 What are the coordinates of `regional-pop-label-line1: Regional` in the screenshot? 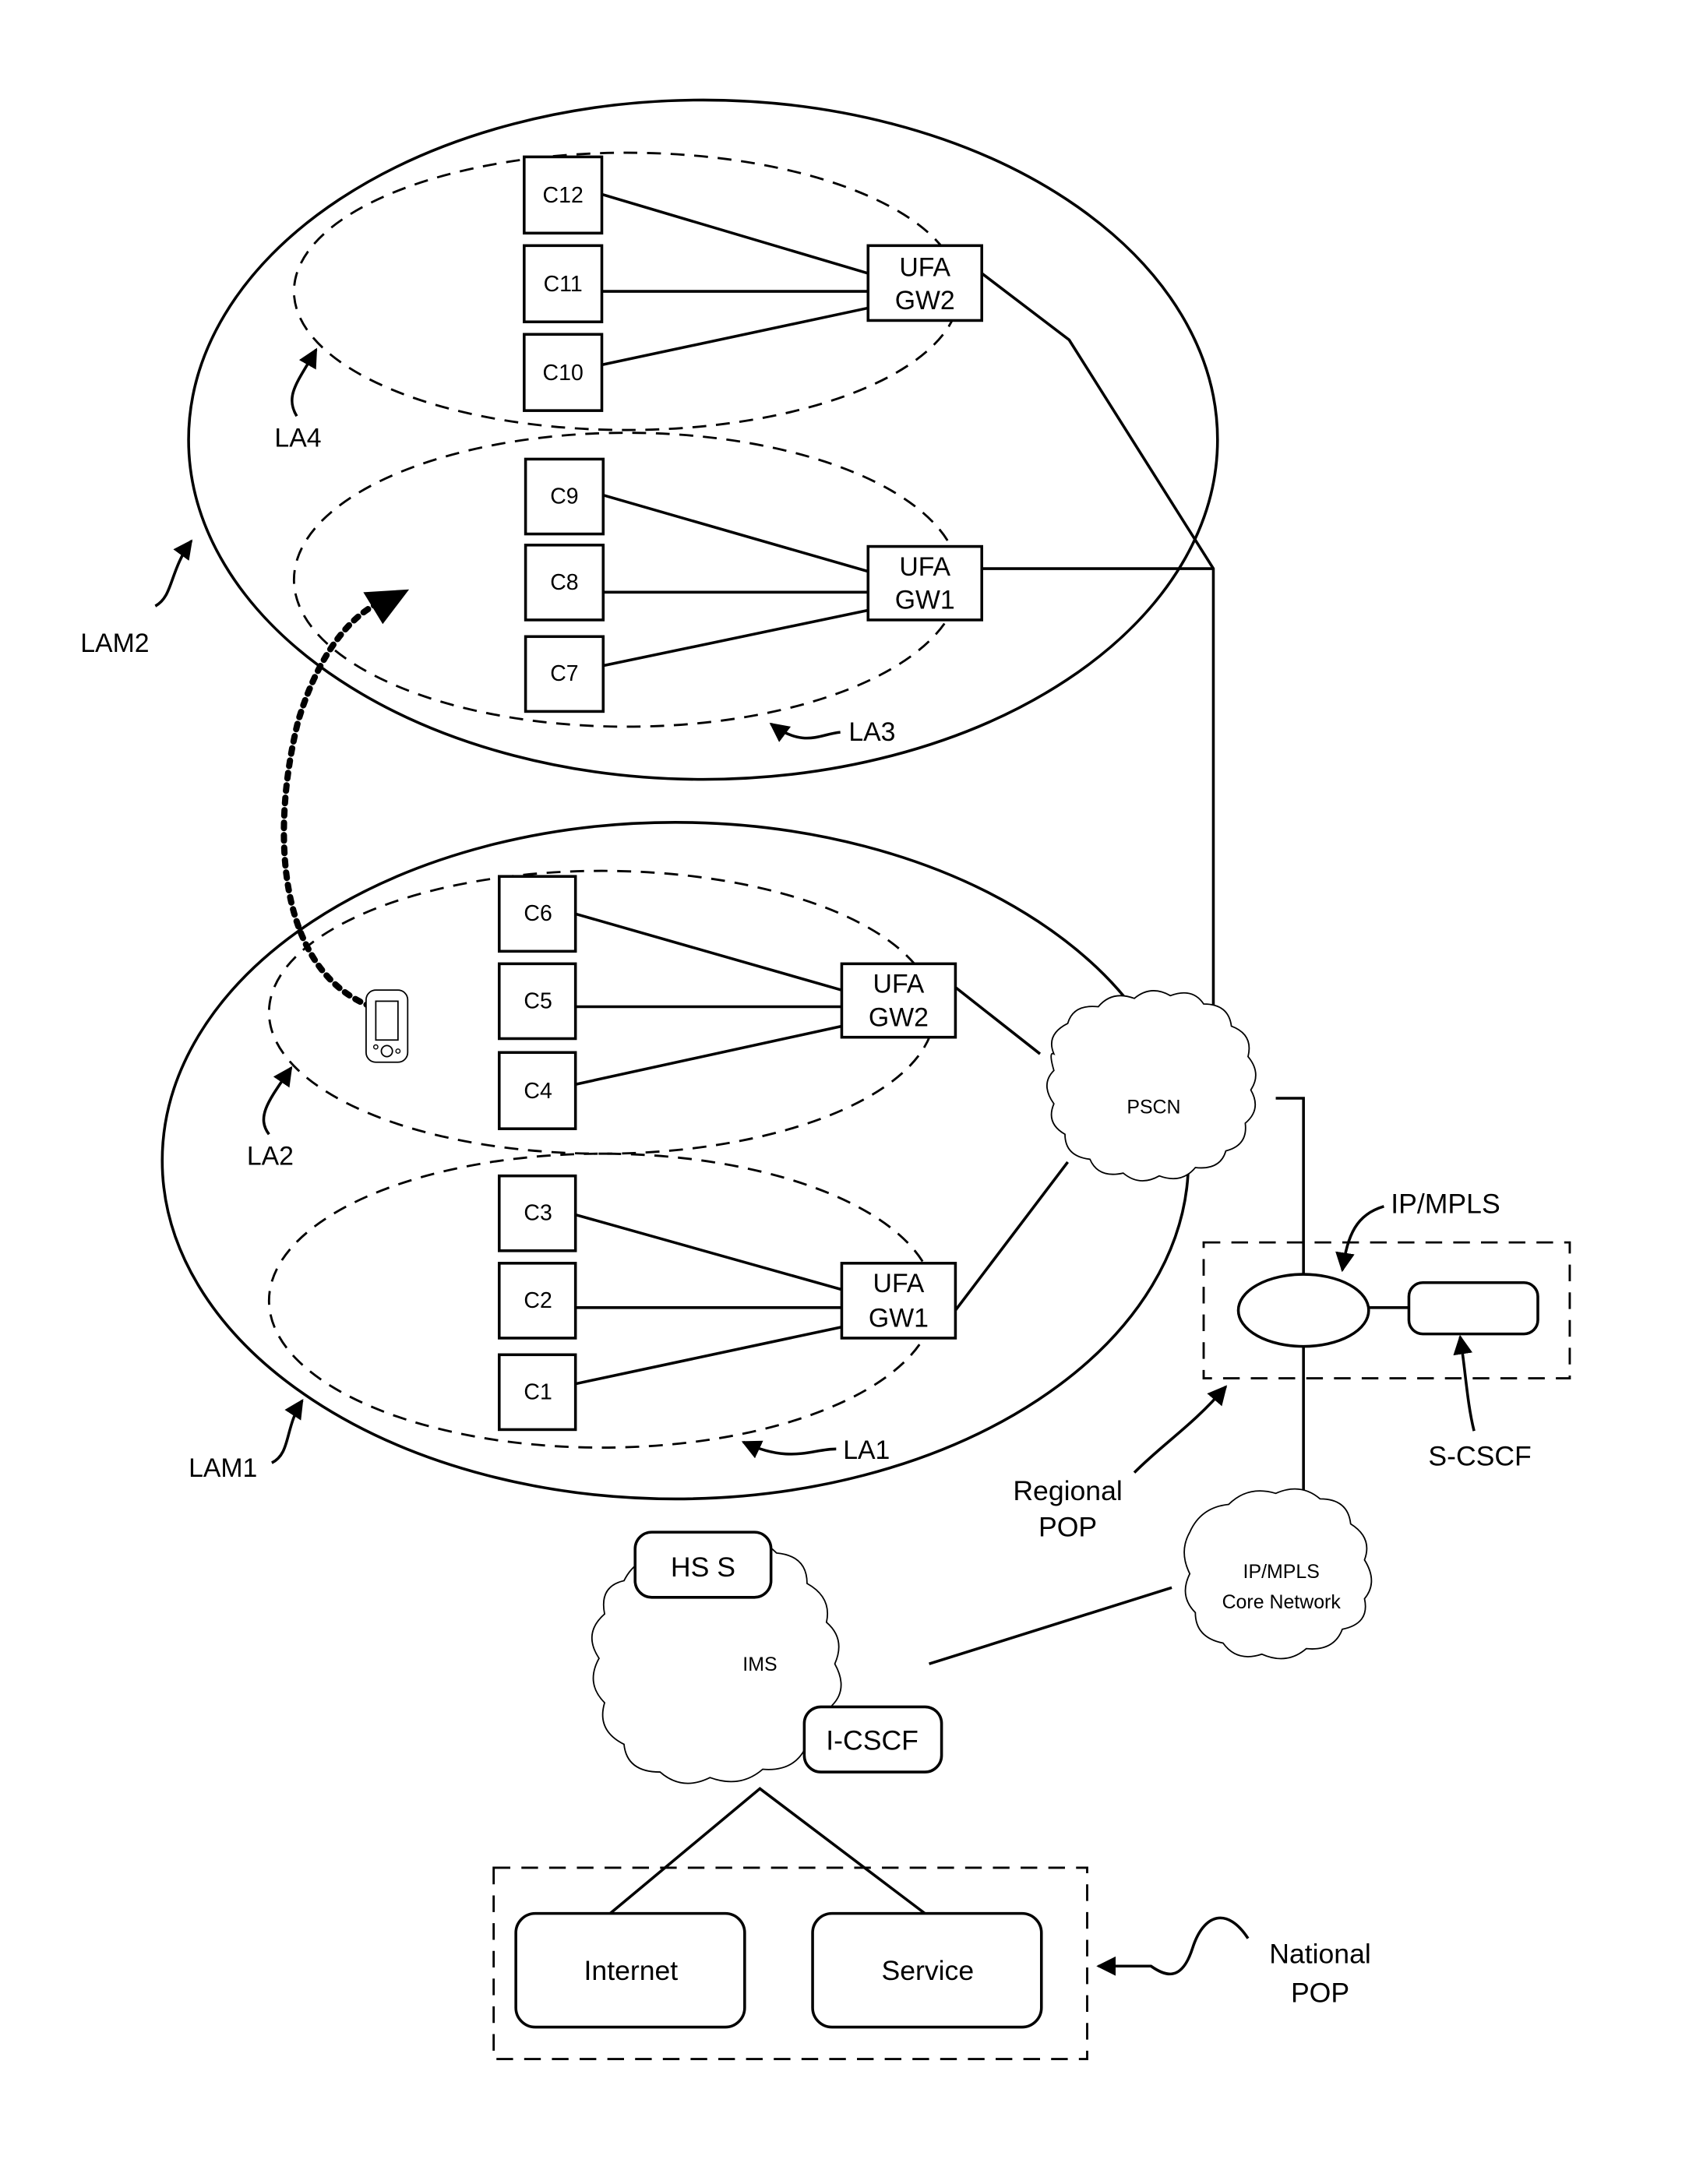 It's located at (1067, 1491).